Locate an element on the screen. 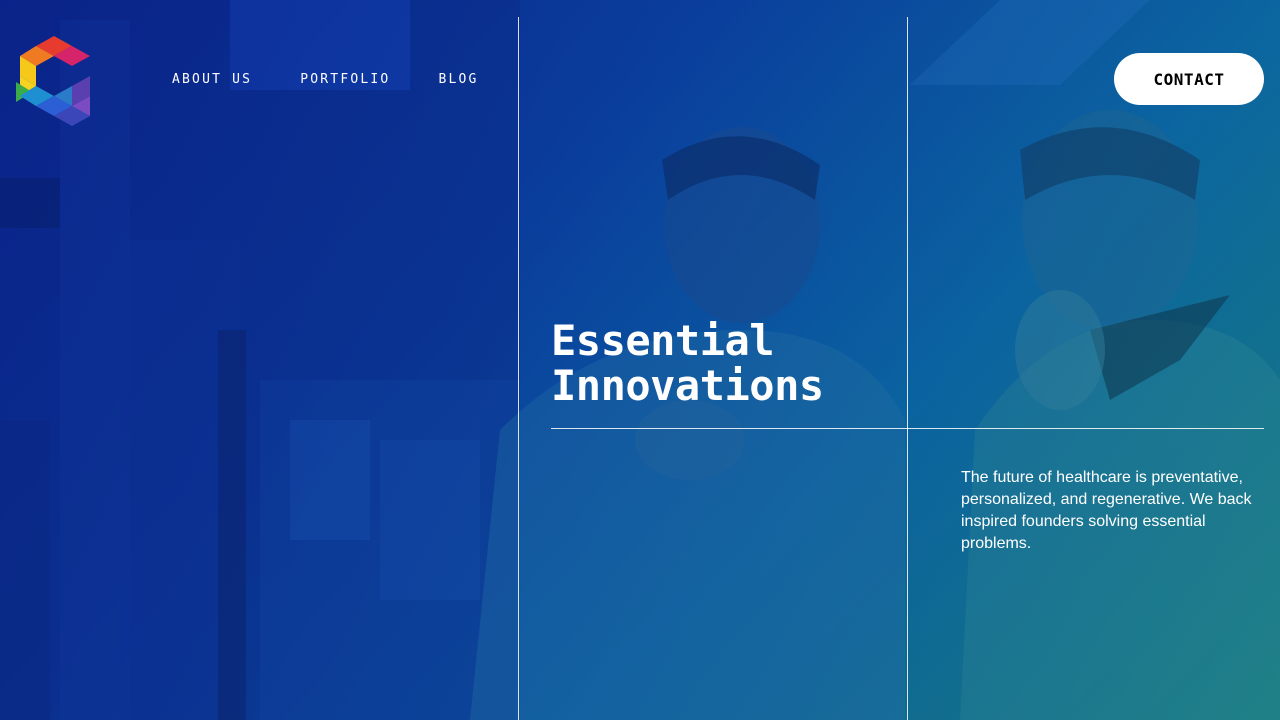 The width and height of the screenshot is (1280, 720). grid-line-horizontal is located at coordinates (907, 428).